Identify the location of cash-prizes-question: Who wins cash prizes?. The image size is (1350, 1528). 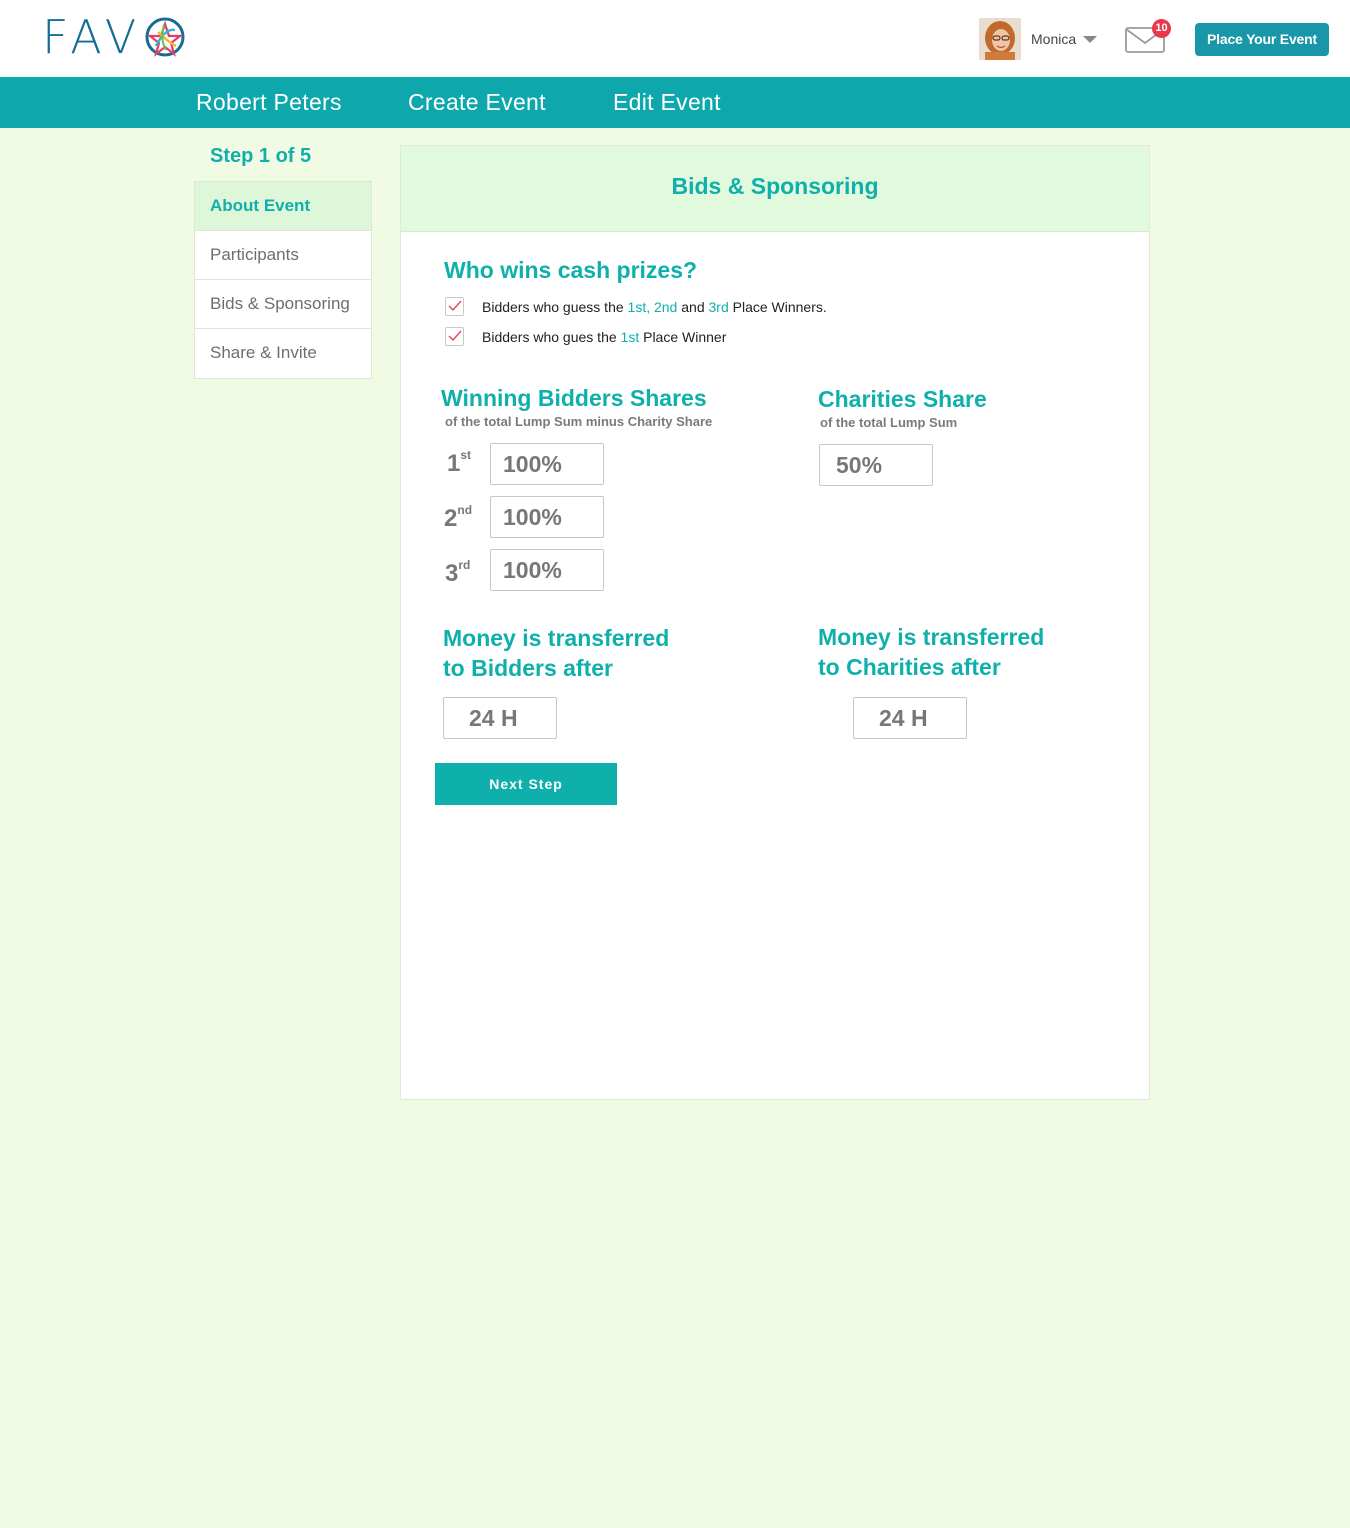
(571, 270).